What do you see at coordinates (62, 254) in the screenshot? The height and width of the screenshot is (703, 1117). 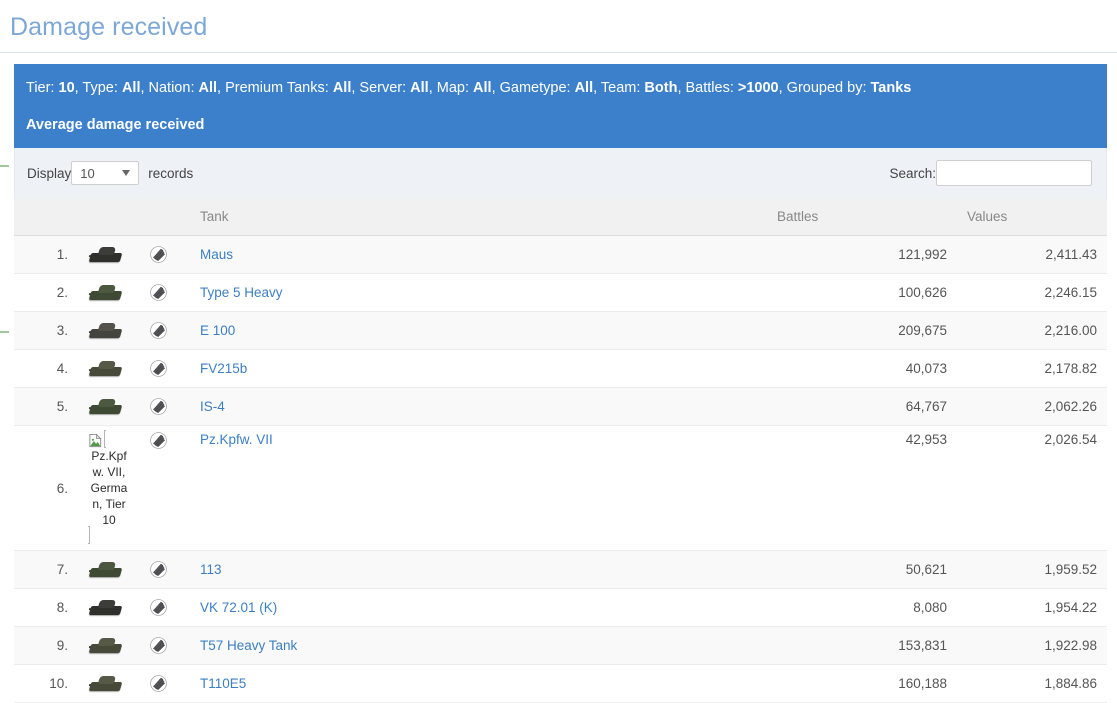 I see `row-rank: 1.` at bounding box center [62, 254].